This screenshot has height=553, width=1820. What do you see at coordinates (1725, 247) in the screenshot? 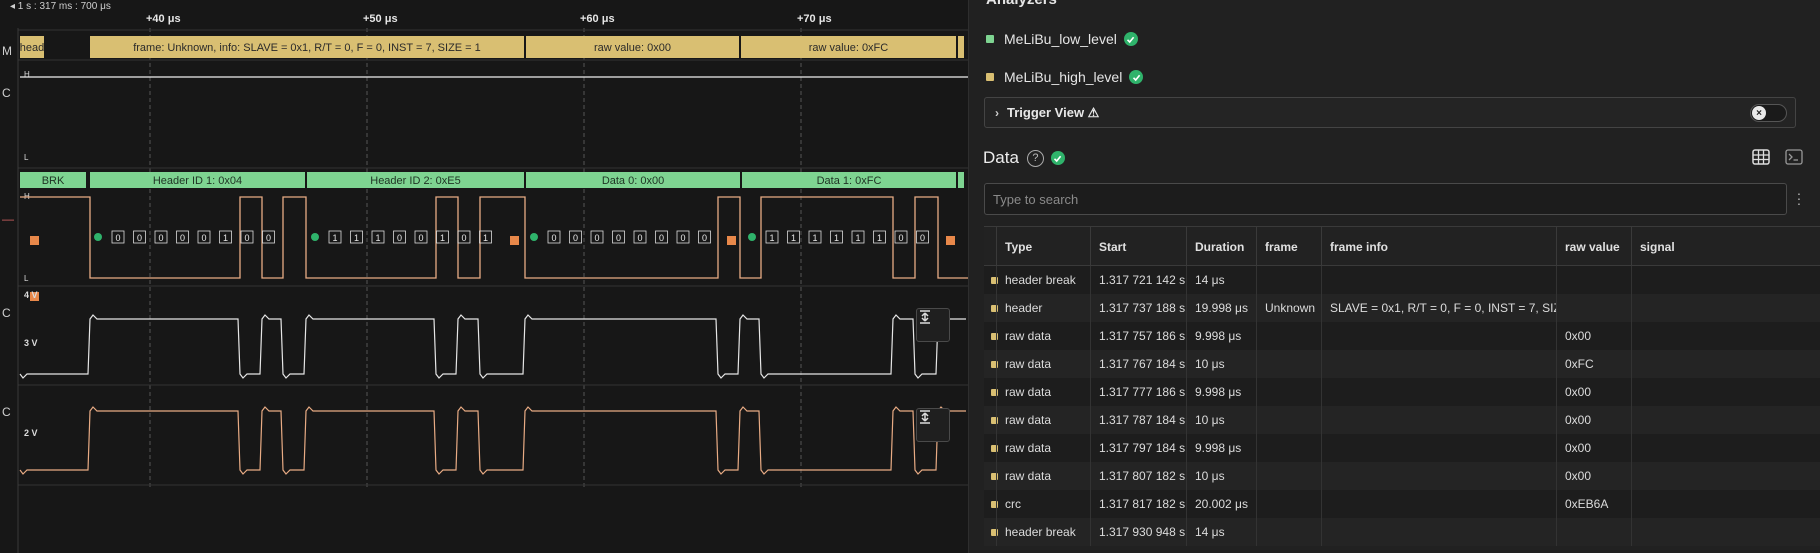
I see `column-header: signal` at bounding box center [1725, 247].